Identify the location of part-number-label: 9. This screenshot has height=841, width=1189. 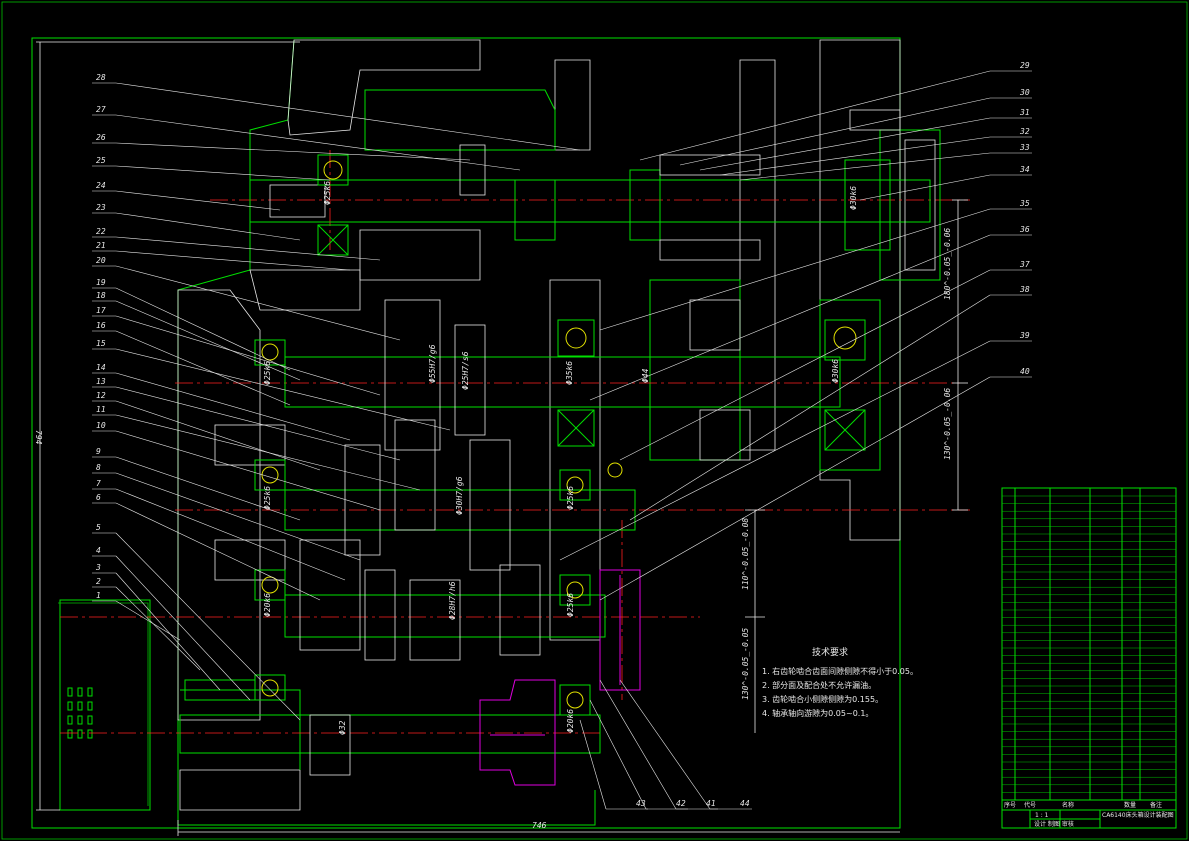
(98, 451).